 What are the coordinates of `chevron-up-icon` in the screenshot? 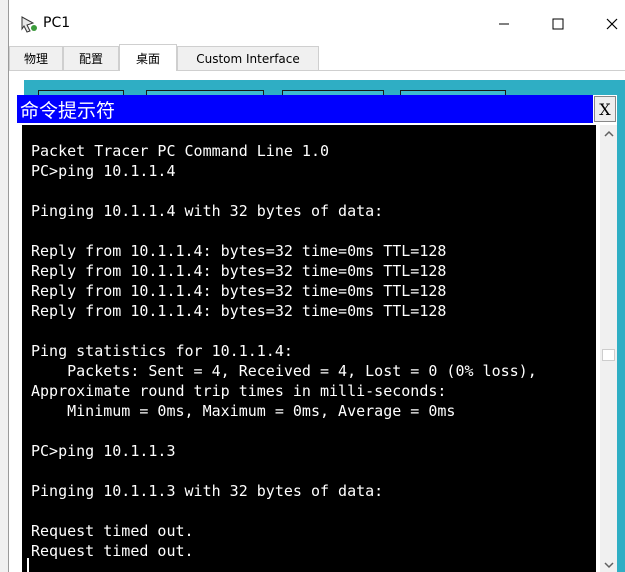 It's located at (608, 133).